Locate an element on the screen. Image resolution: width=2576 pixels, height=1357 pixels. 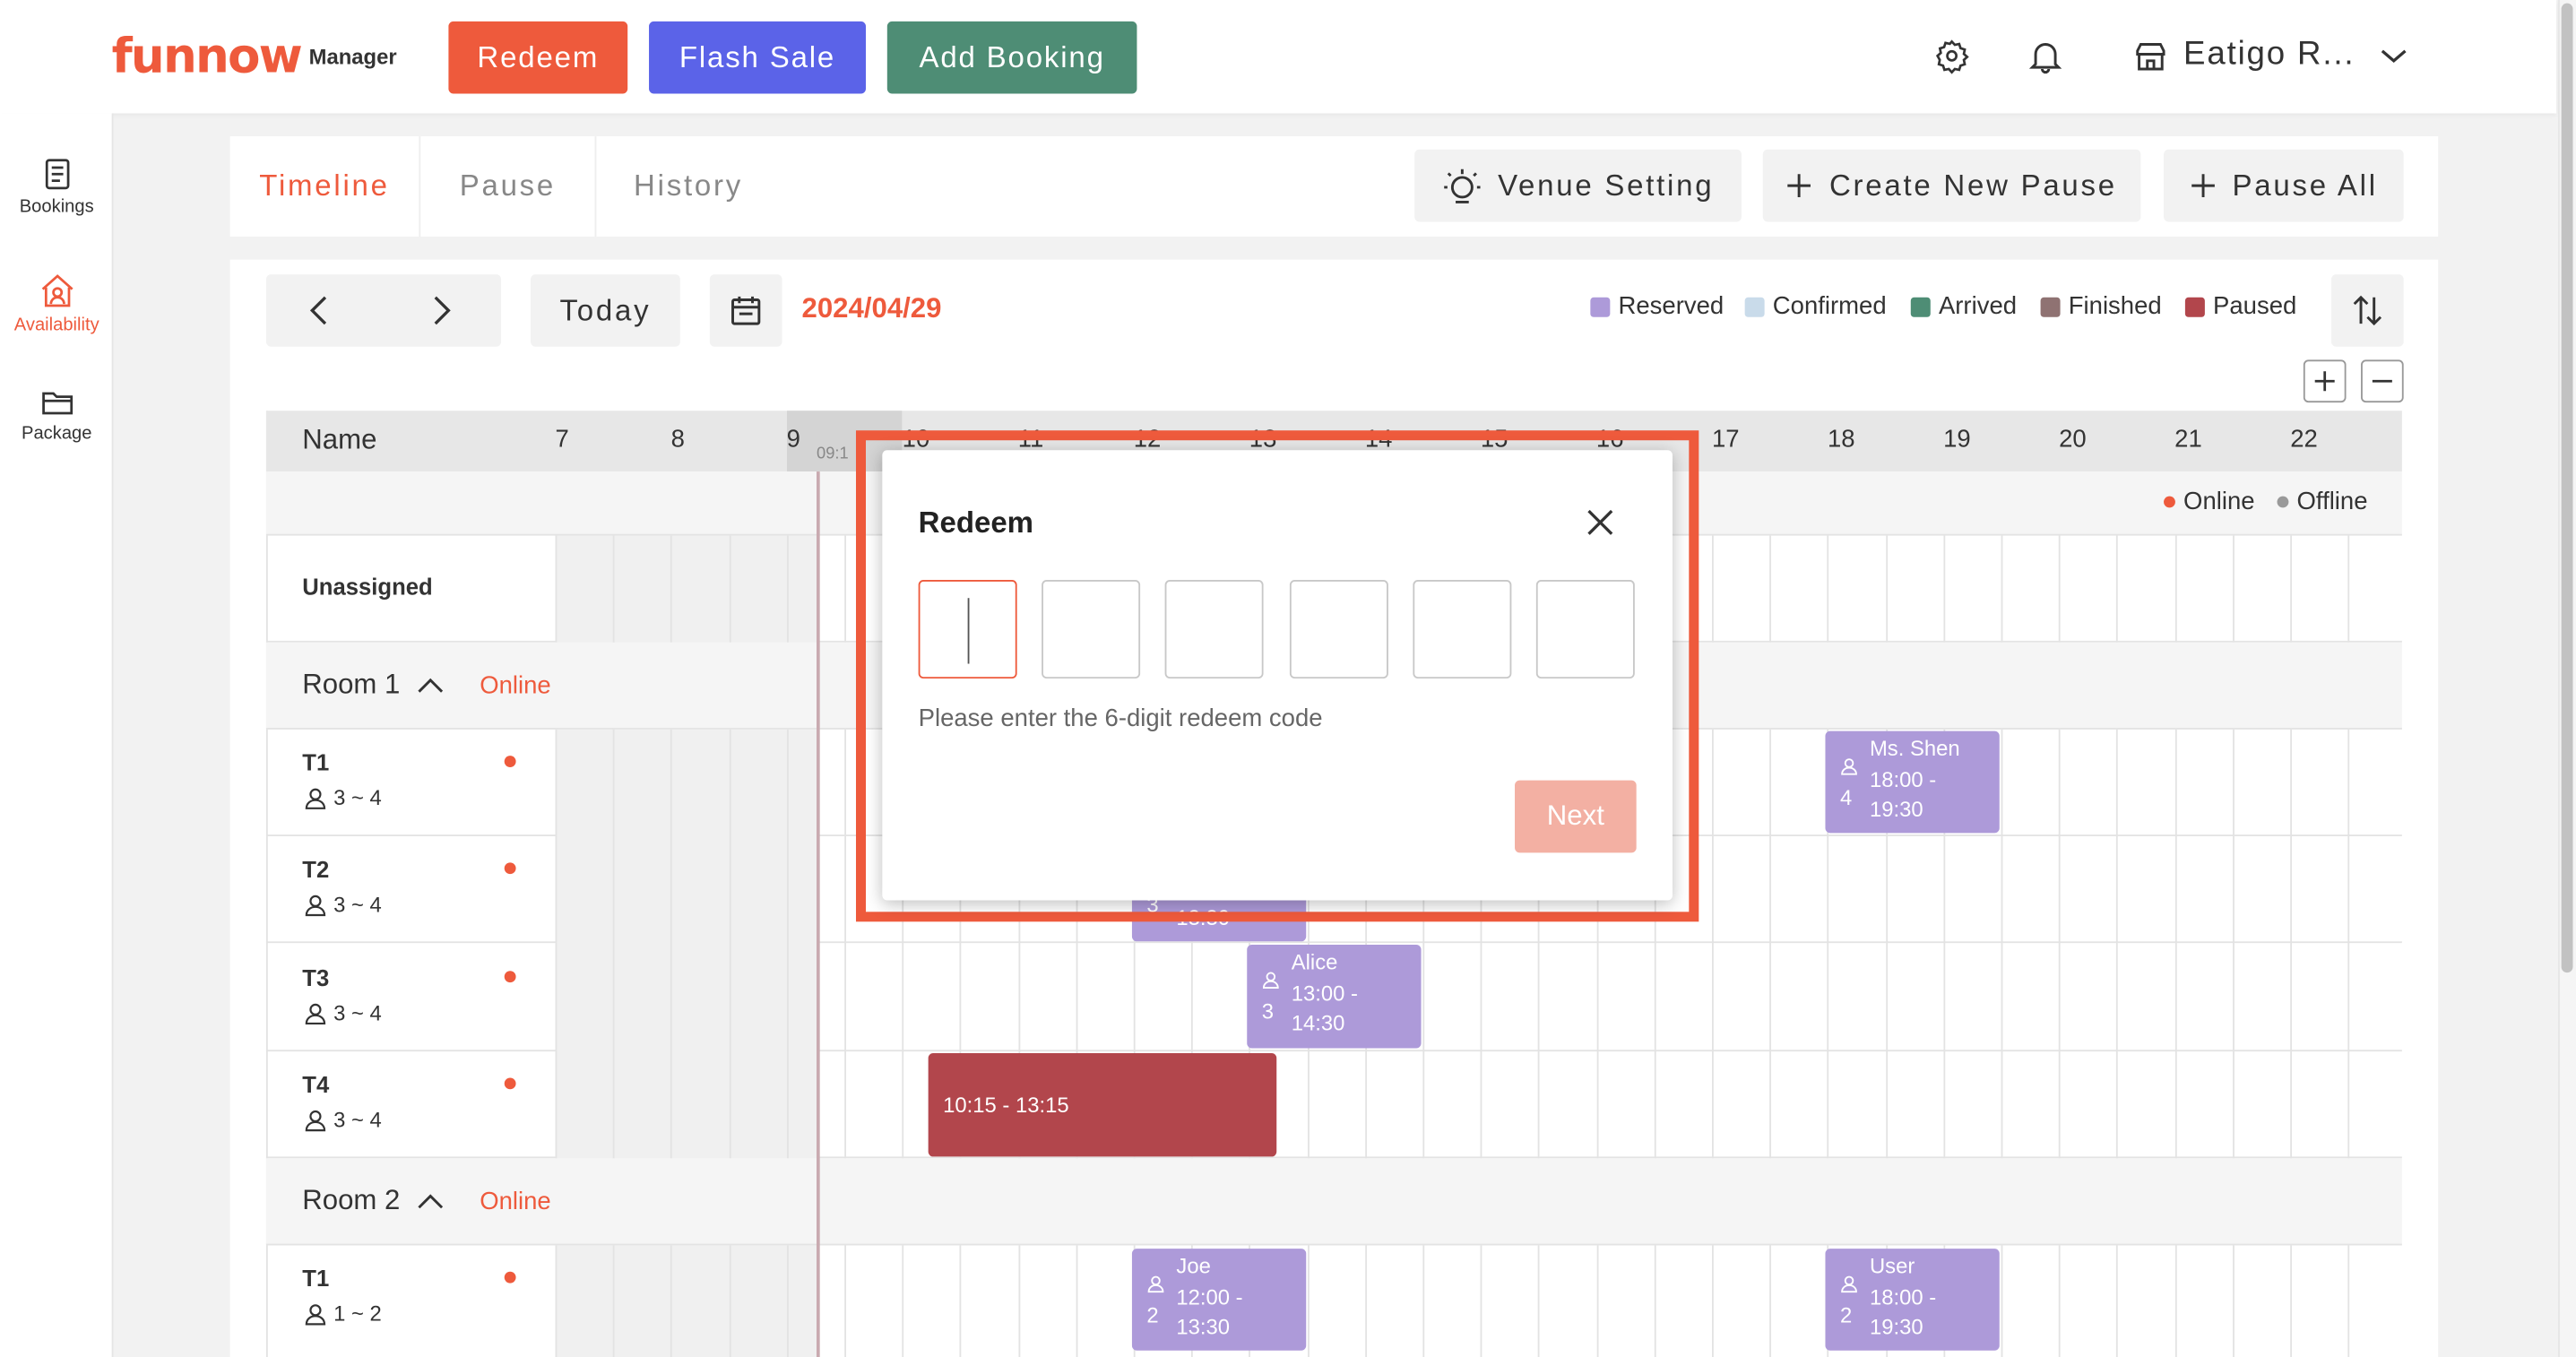
sidebar: Bookings Availability Package is located at coordinates (57, 735).